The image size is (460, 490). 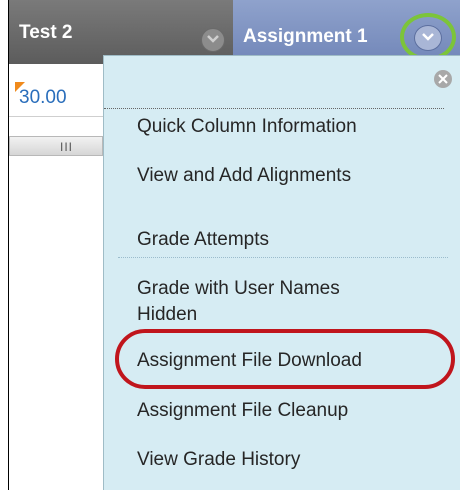 What do you see at coordinates (67, 147) in the screenshot?
I see `scrollbar-grip-icon: III` at bounding box center [67, 147].